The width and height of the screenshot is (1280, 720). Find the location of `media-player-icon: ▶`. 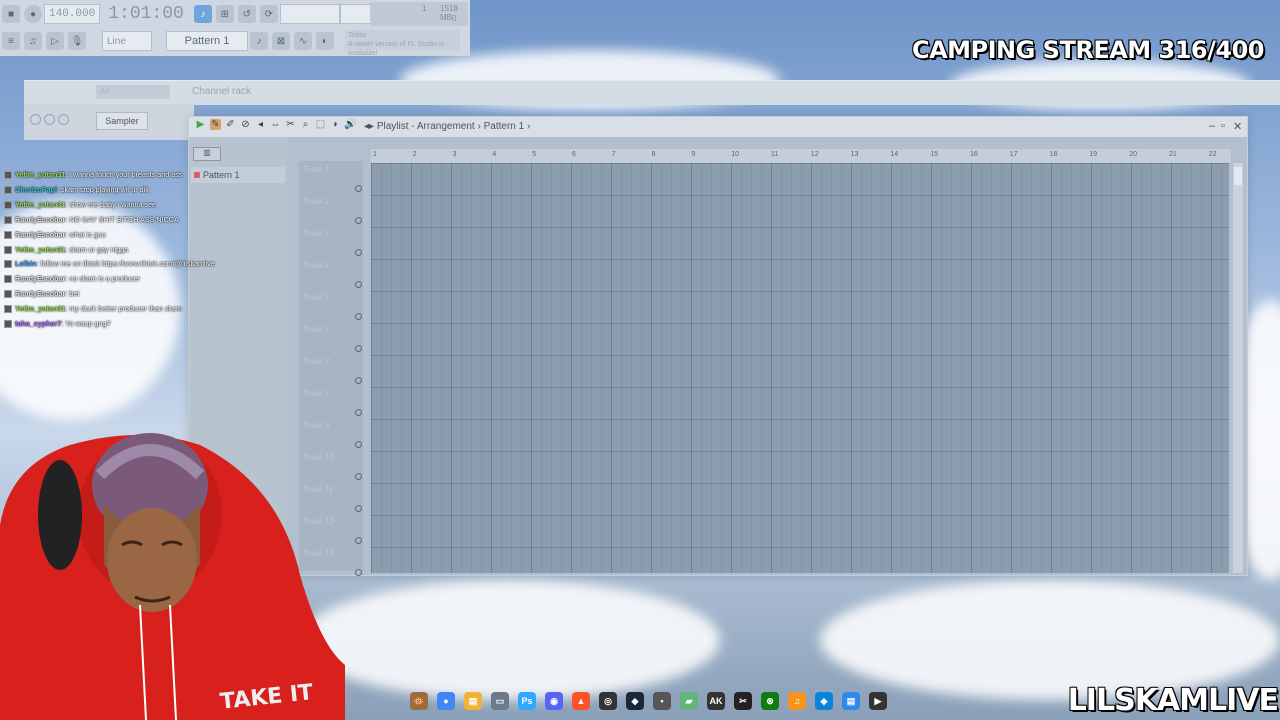

media-player-icon: ▶ is located at coordinates (878, 701).